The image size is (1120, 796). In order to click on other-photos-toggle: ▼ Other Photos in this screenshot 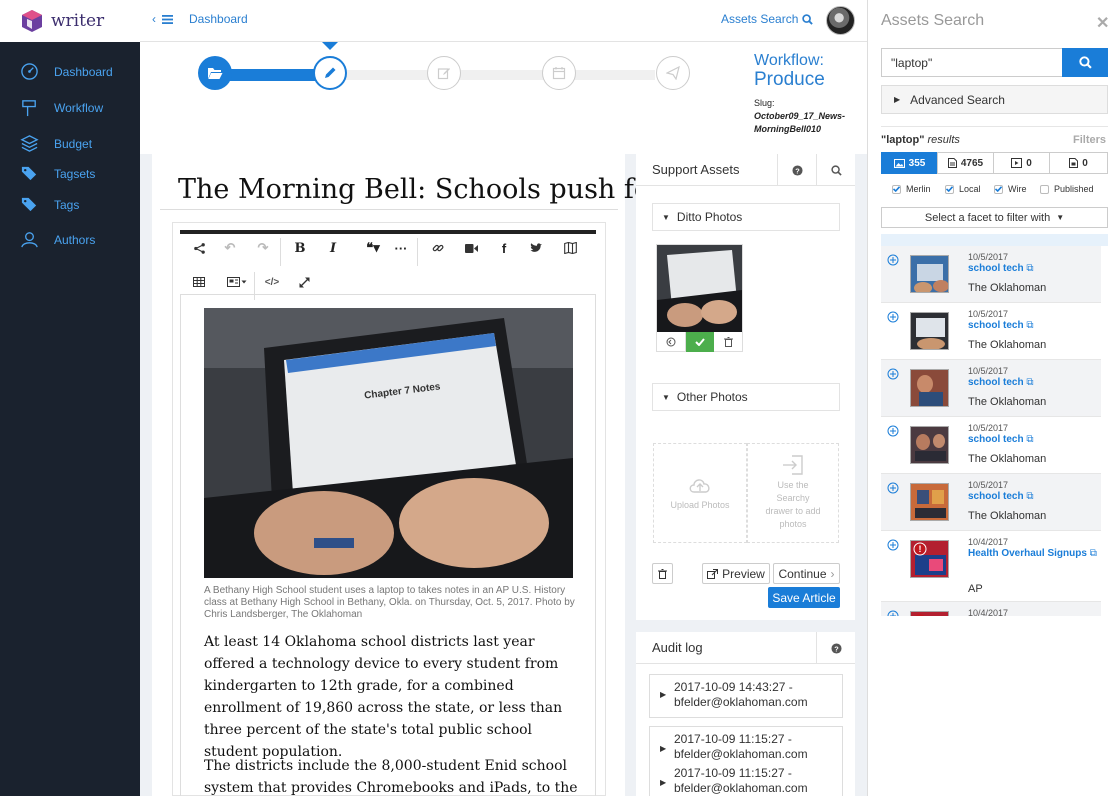, I will do `click(746, 397)`.